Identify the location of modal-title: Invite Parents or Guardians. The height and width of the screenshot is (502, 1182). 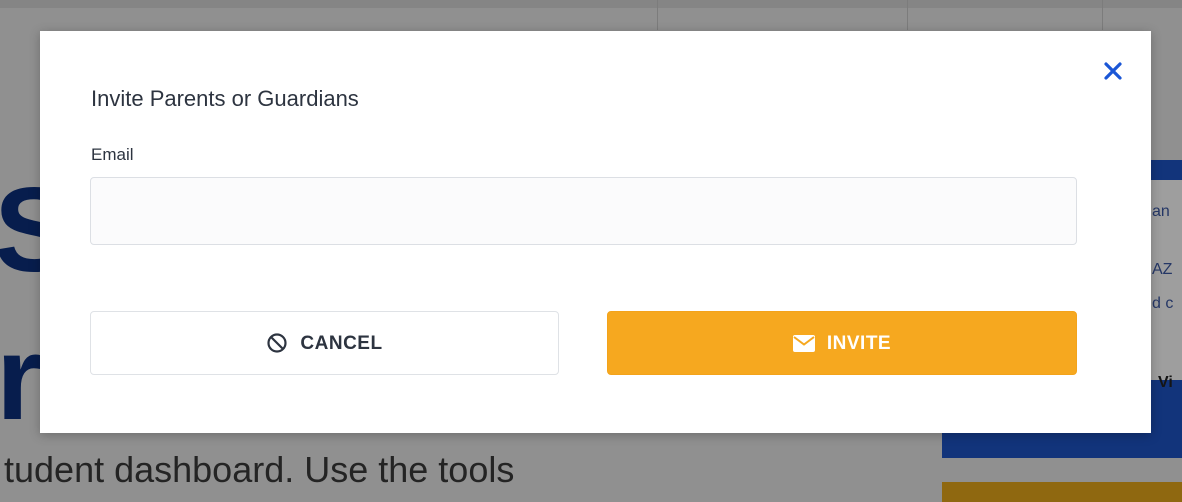
(225, 98).